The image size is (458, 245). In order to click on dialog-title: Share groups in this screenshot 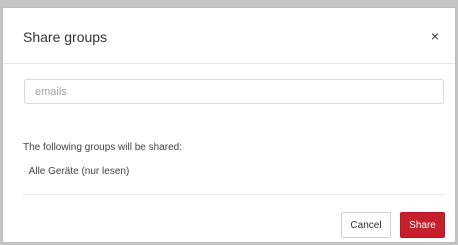, I will do `click(65, 37)`.